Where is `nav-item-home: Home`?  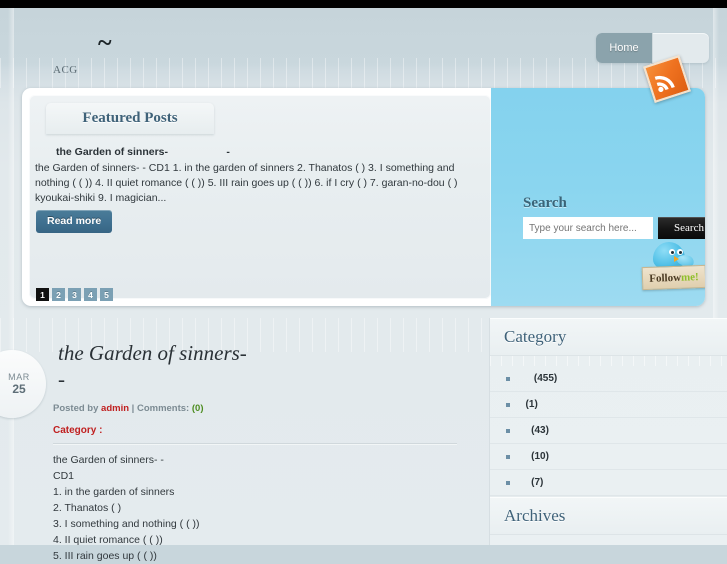 nav-item-home: Home is located at coordinates (624, 48).